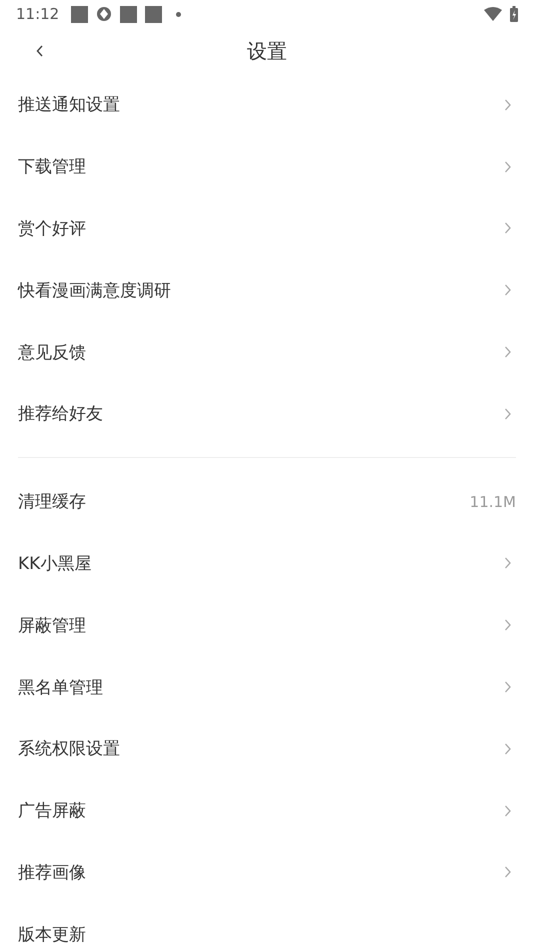 This screenshot has height=950, width=534. I want to click on aperture-icon, so click(104, 14).